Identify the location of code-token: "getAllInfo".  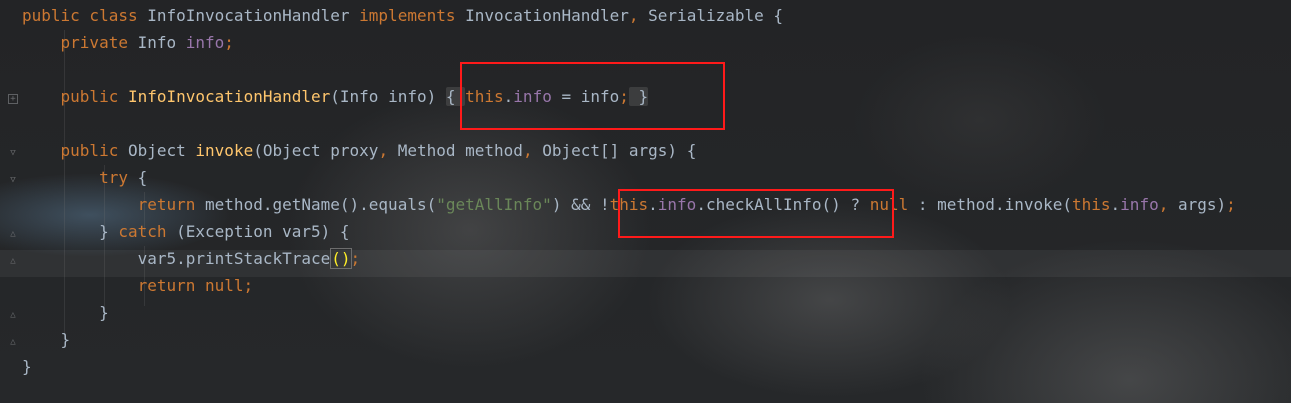
(494, 204).